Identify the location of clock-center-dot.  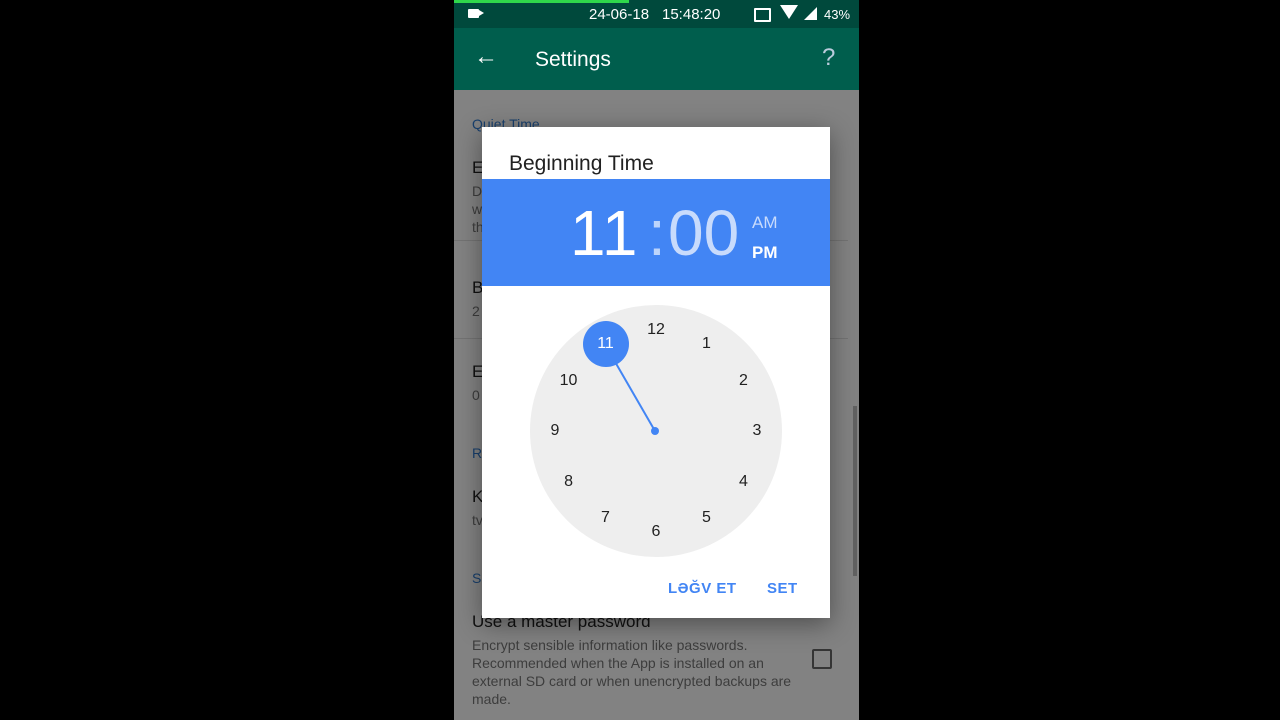
(655, 431).